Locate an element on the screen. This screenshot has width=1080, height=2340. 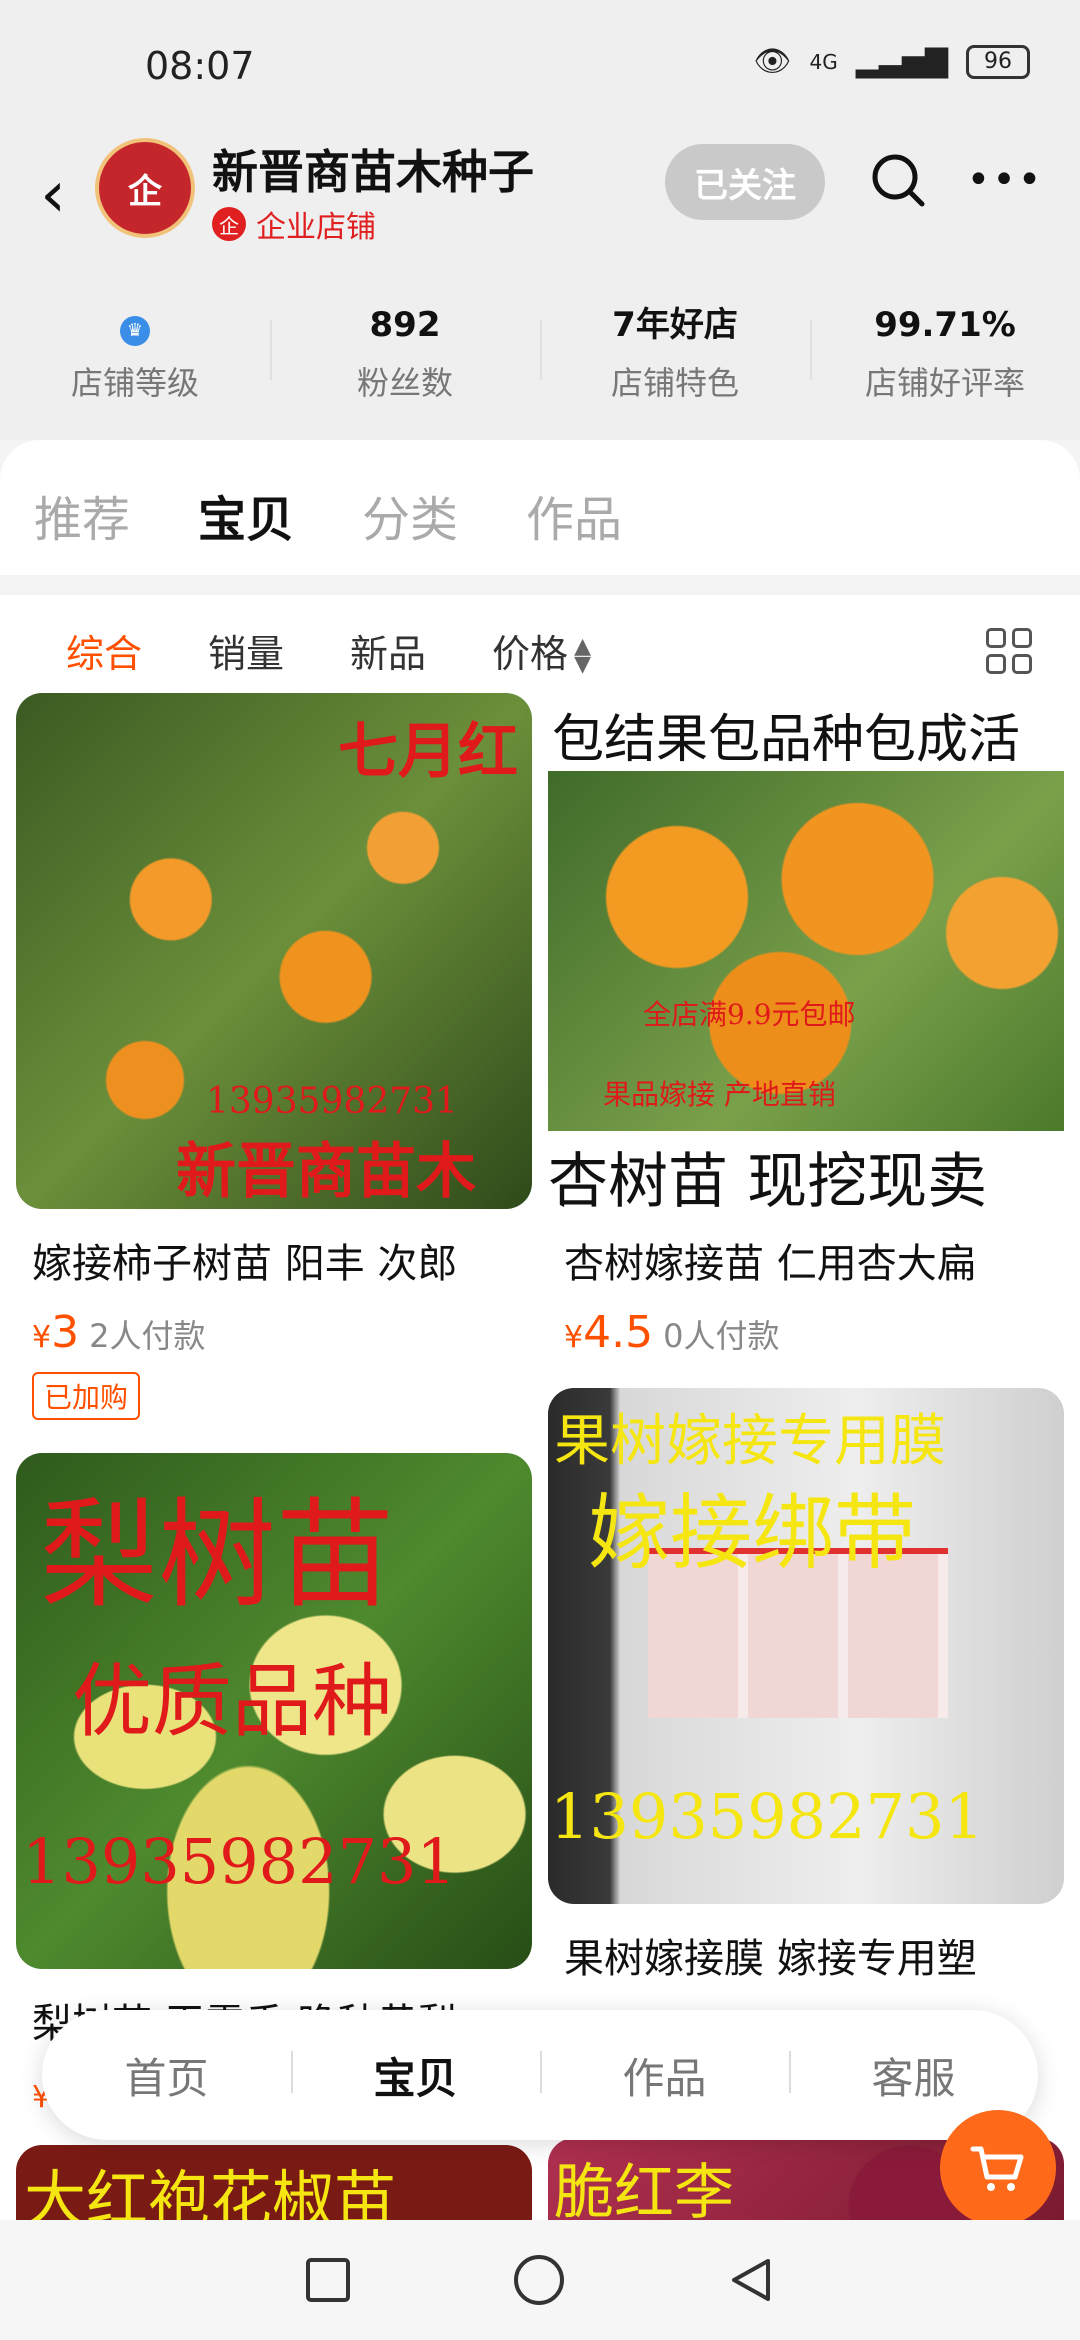
sold-count: 2人付款 is located at coordinates (147, 1336).